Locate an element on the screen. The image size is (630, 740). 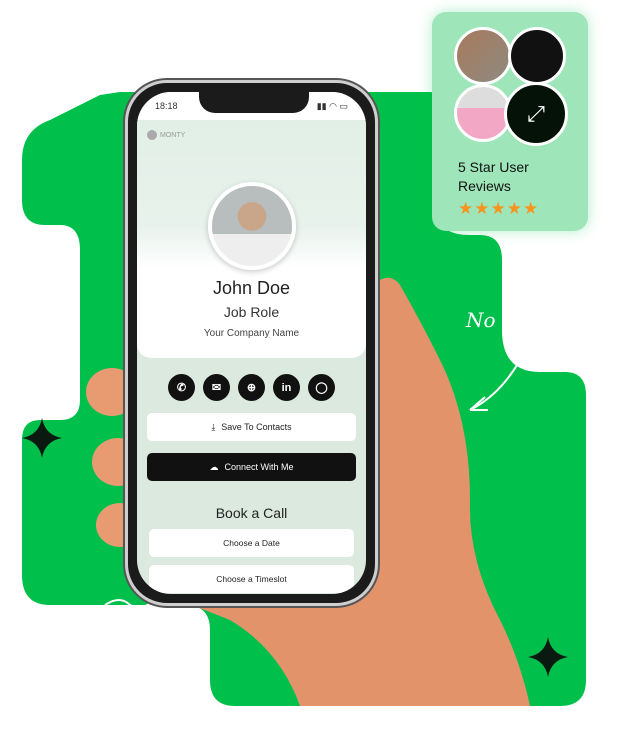
phone-notch is located at coordinates (254, 102).